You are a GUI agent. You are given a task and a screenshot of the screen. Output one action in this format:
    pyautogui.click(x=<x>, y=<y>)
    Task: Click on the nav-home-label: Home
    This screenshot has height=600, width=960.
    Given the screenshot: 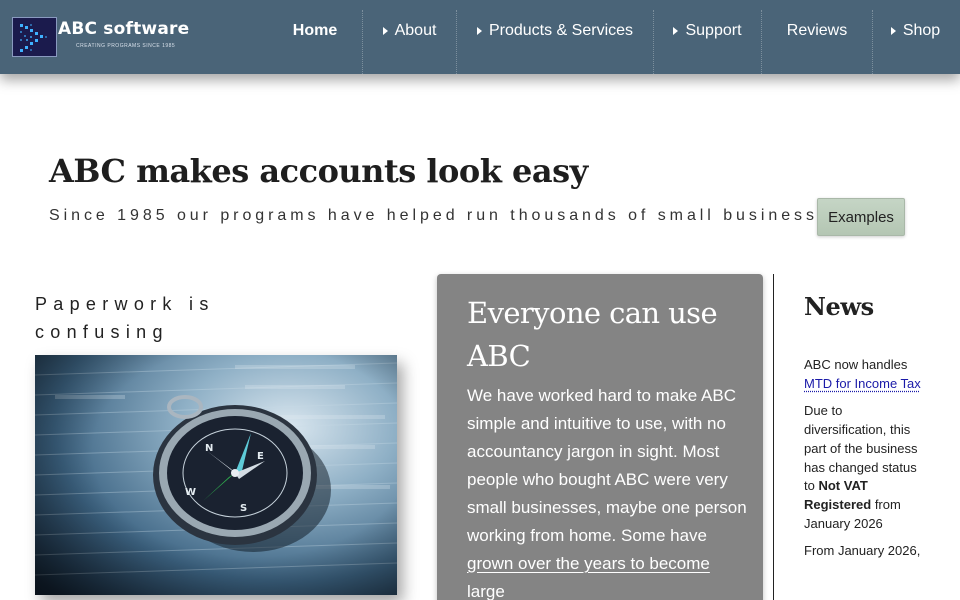 What is the action you would take?
    pyautogui.click(x=315, y=31)
    